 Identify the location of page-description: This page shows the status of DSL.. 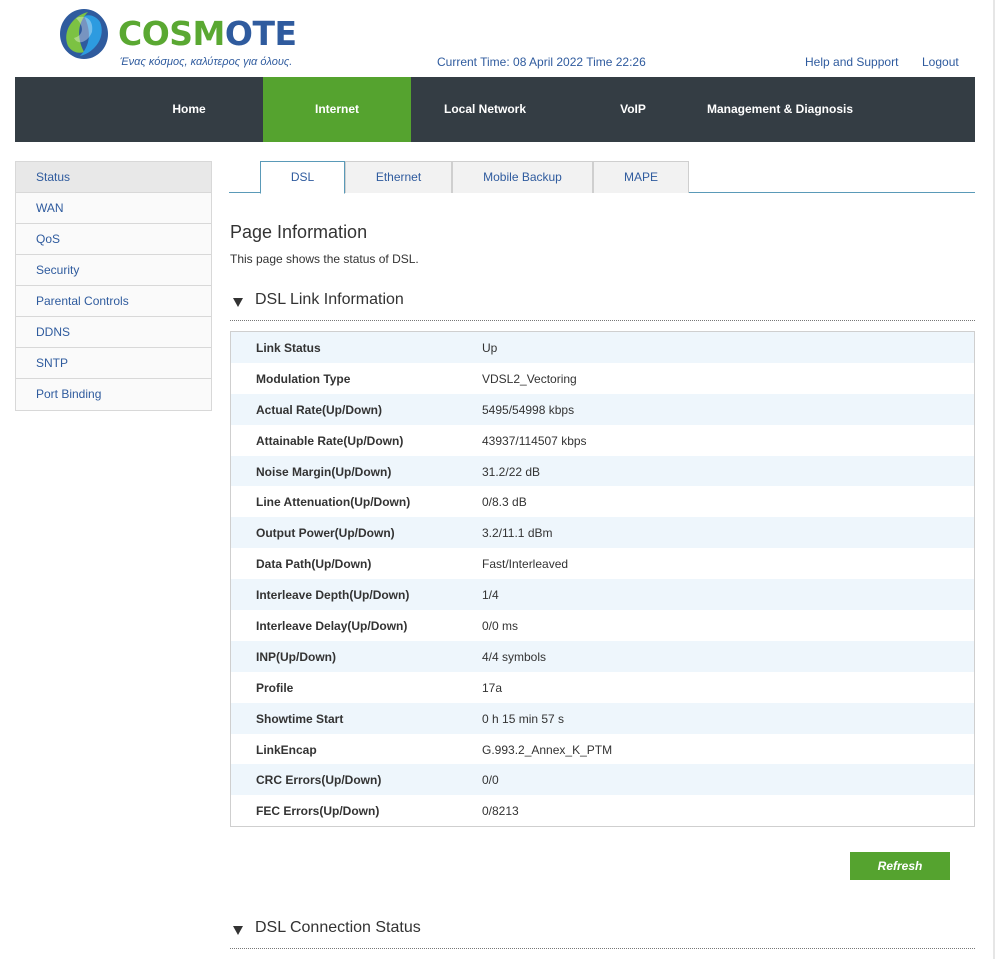
(324, 259).